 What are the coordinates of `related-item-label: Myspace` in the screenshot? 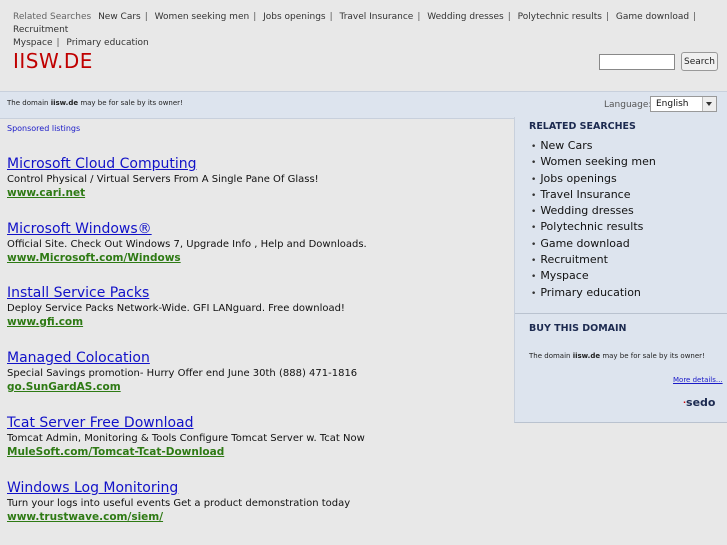 It's located at (564, 275).